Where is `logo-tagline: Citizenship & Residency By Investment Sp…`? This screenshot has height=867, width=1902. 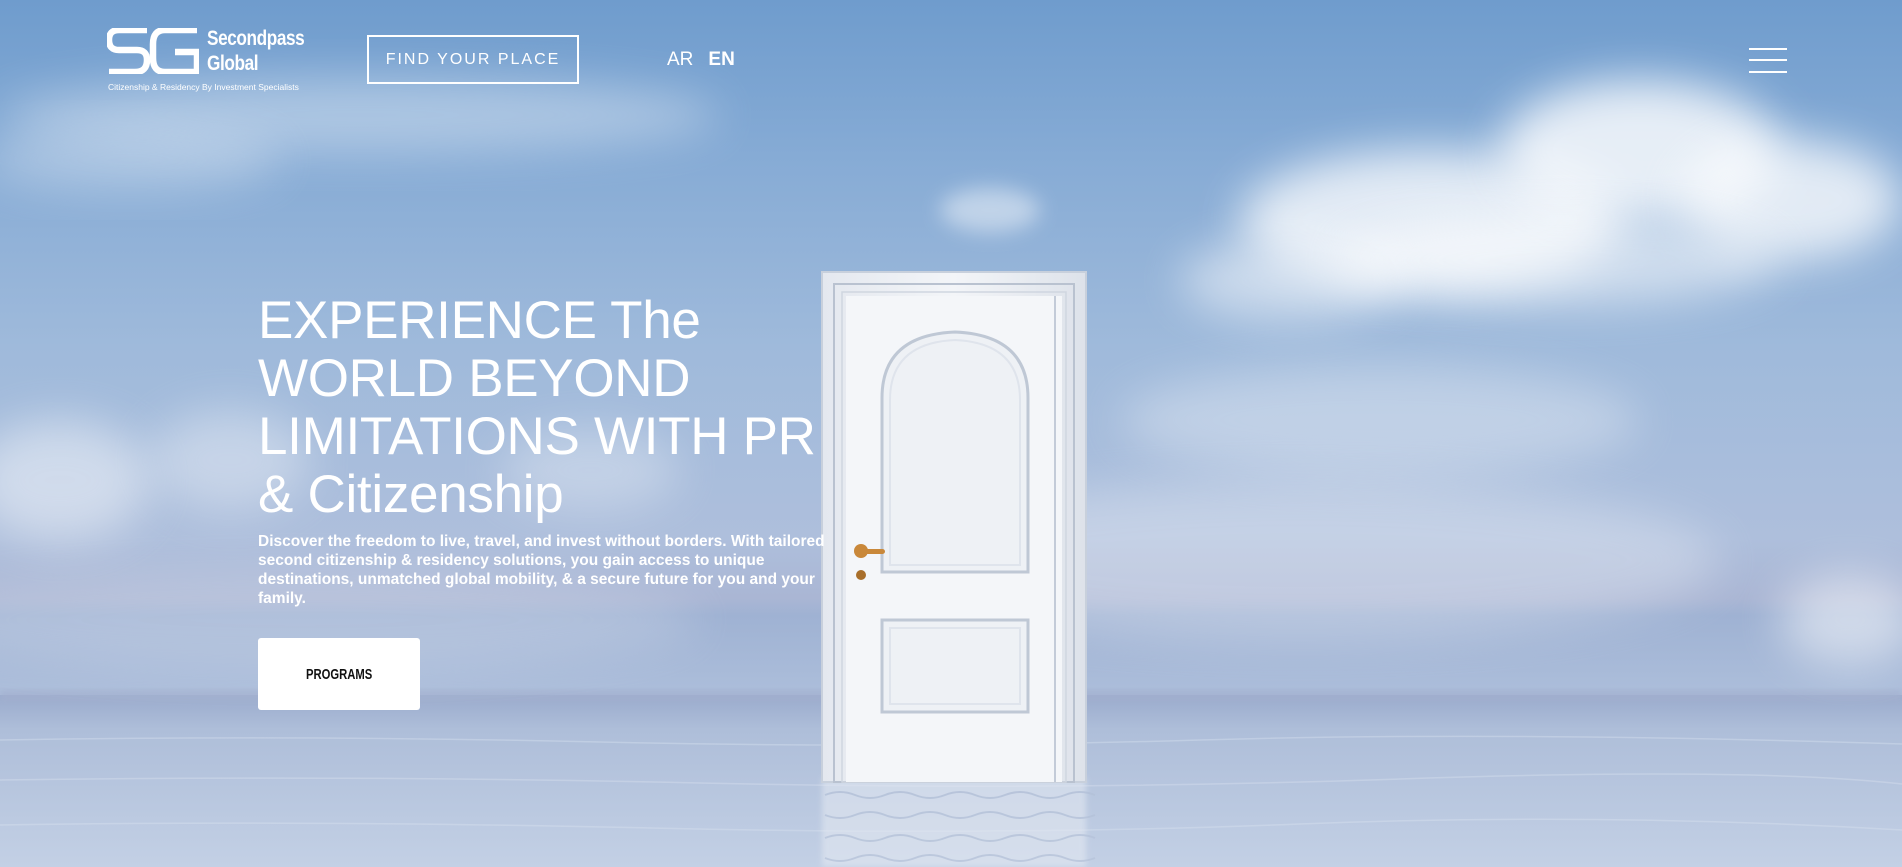 logo-tagline: Citizenship & Residency By Investment Sp… is located at coordinates (203, 87).